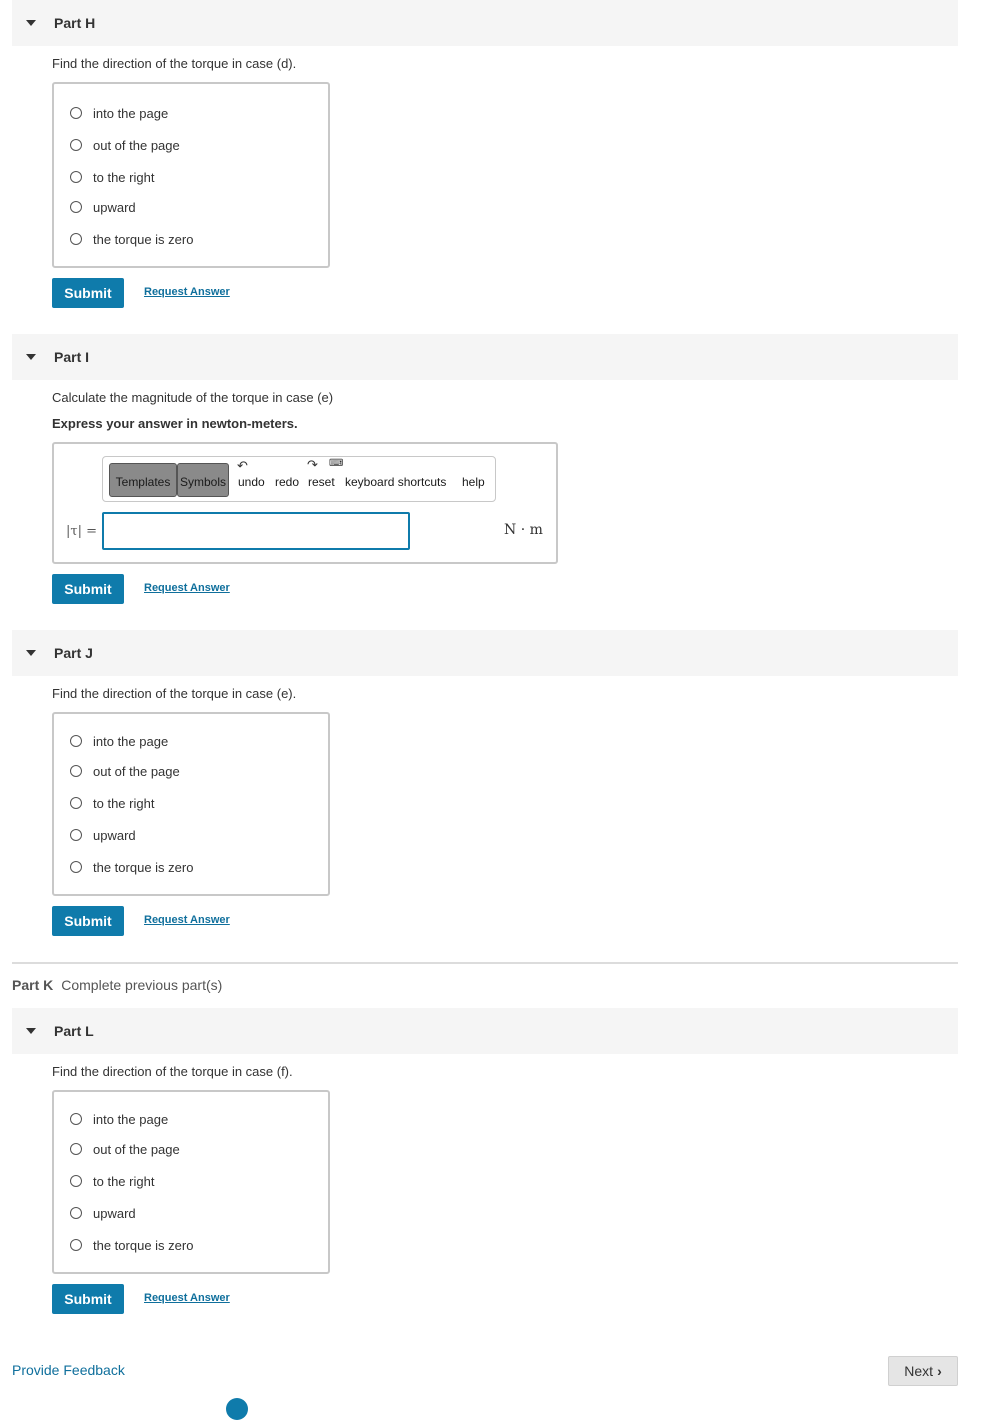  I want to click on part-h-choice-upward: upward, so click(103, 207).